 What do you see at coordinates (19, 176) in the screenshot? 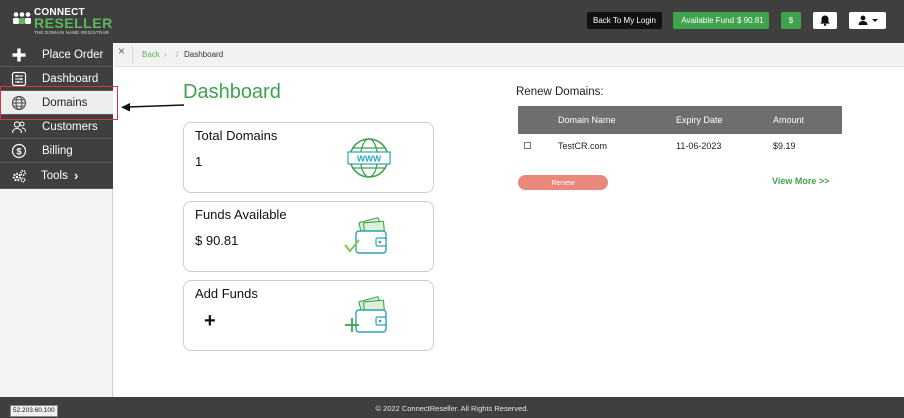
I see `gears-icon` at bounding box center [19, 176].